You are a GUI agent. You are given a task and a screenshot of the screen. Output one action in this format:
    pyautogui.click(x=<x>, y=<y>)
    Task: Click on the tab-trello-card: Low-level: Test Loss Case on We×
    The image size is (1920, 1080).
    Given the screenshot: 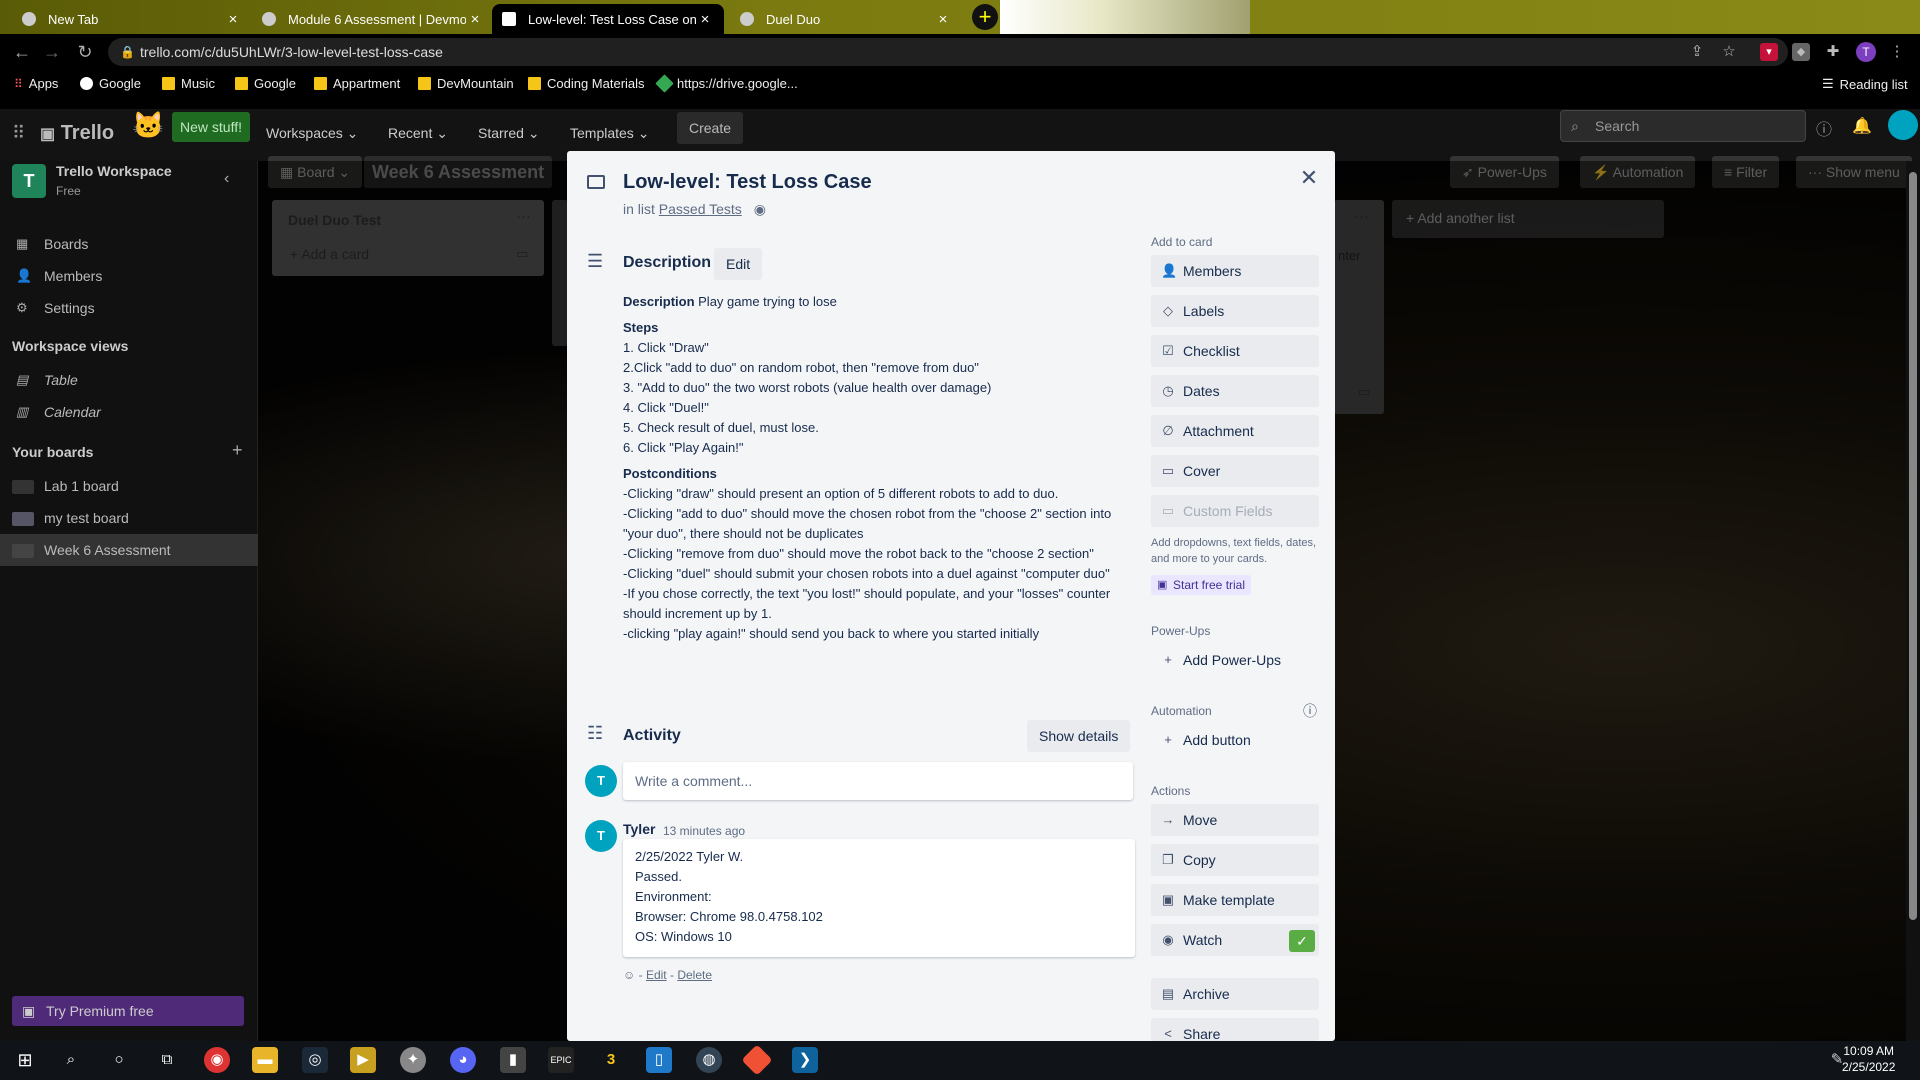 What is the action you would take?
    pyautogui.click(x=608, y=19)
    